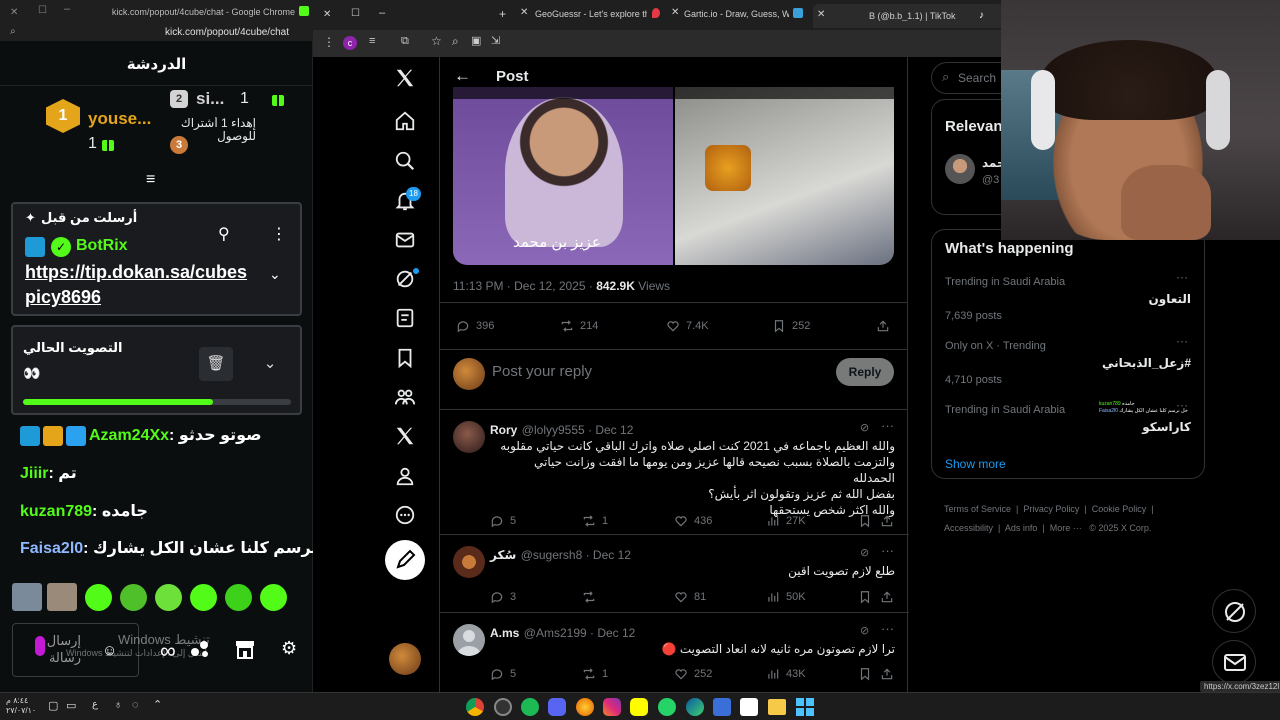  I want to click on reply-stat: 396, so click(475, 326).